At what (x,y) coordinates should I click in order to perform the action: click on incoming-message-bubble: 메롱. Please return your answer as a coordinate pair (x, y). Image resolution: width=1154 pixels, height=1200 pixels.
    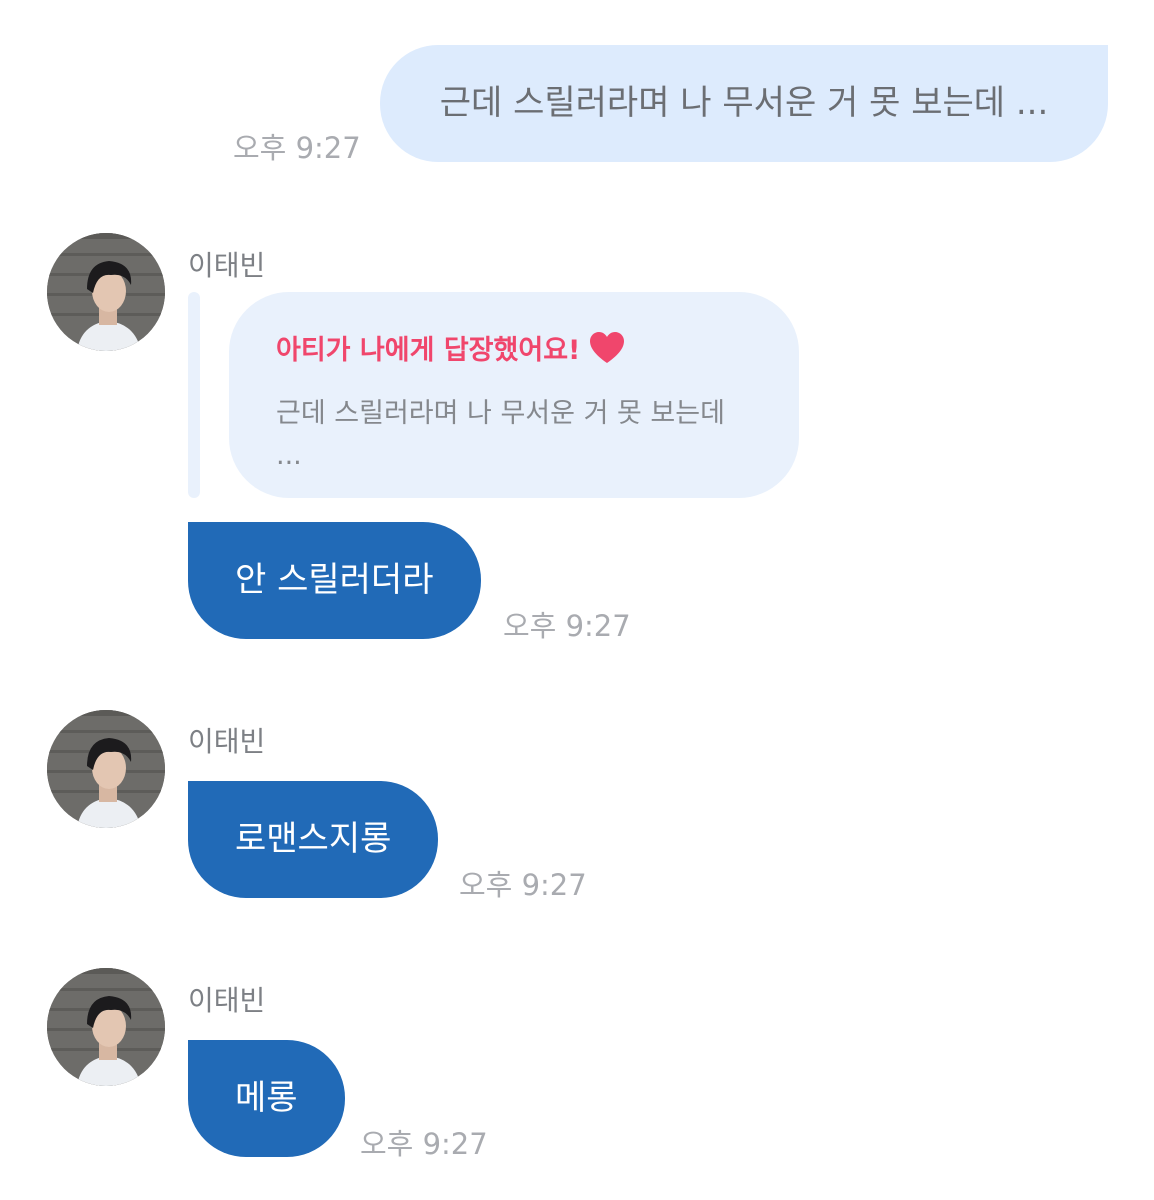
    Looking at the image, I should click on (266, 1098).